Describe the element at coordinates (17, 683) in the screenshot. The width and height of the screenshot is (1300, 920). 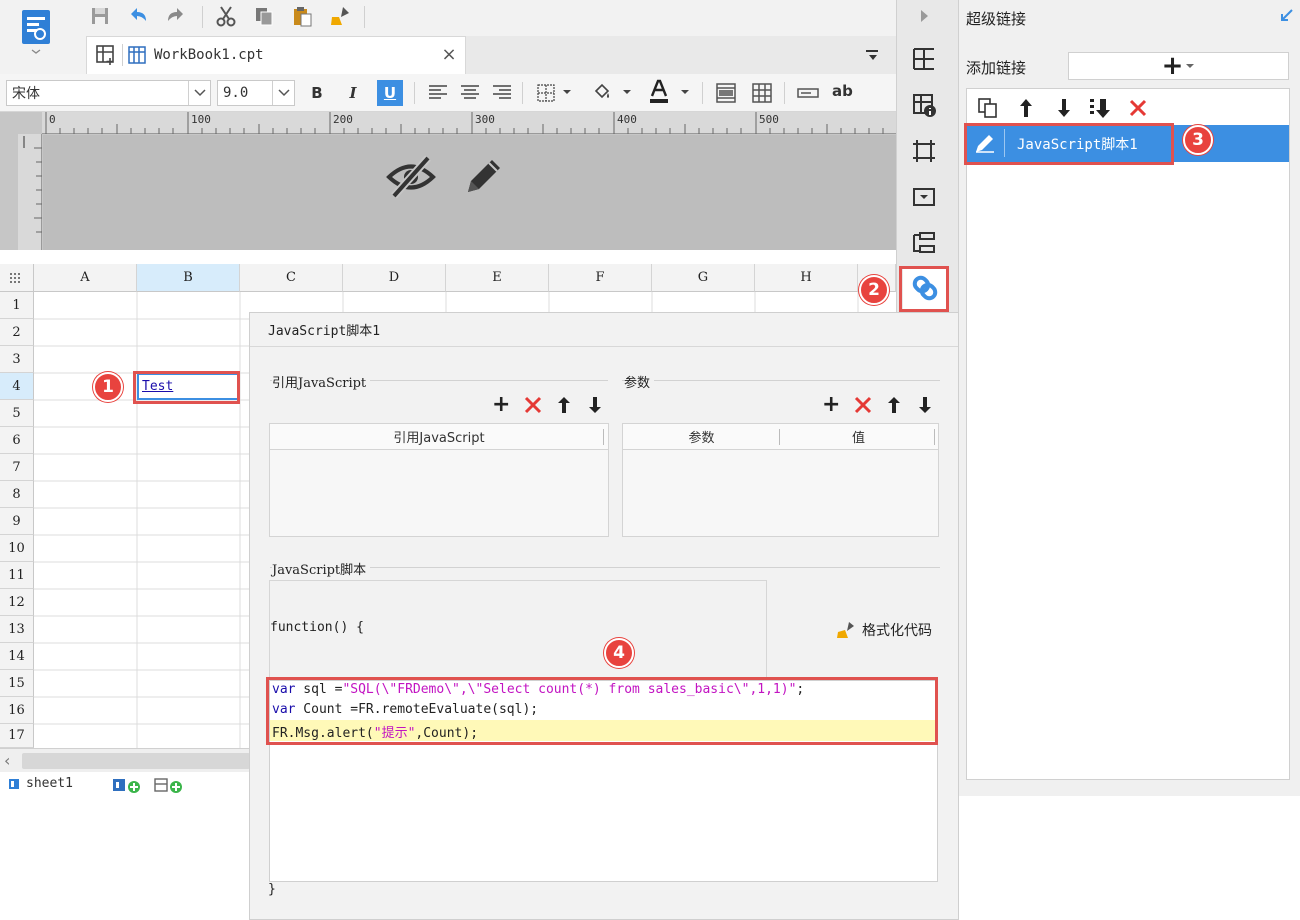
I see `row-header-15: 15` at that location.